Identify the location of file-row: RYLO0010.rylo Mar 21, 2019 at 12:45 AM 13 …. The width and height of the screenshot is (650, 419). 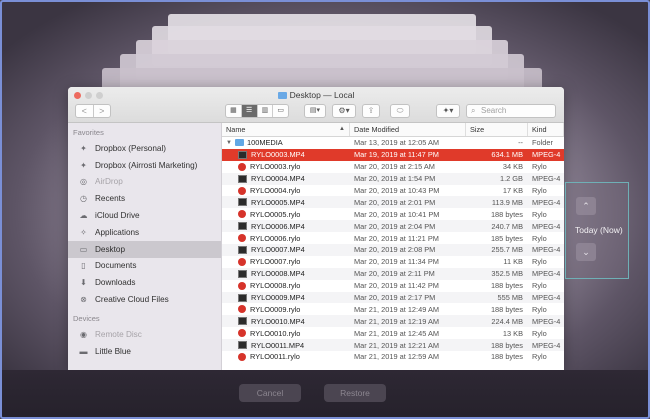
(393, 333).